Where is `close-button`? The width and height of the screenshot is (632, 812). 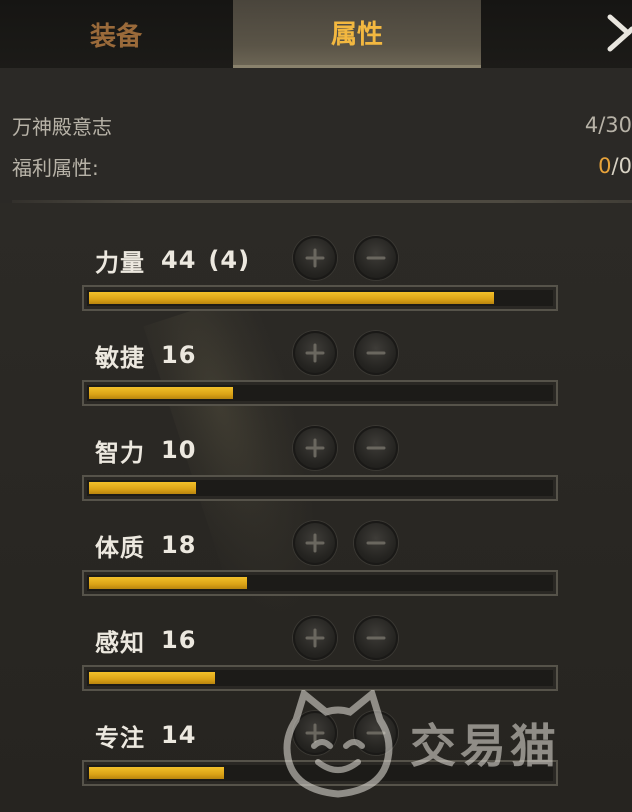
close-button is located at coordinates (619, 33).